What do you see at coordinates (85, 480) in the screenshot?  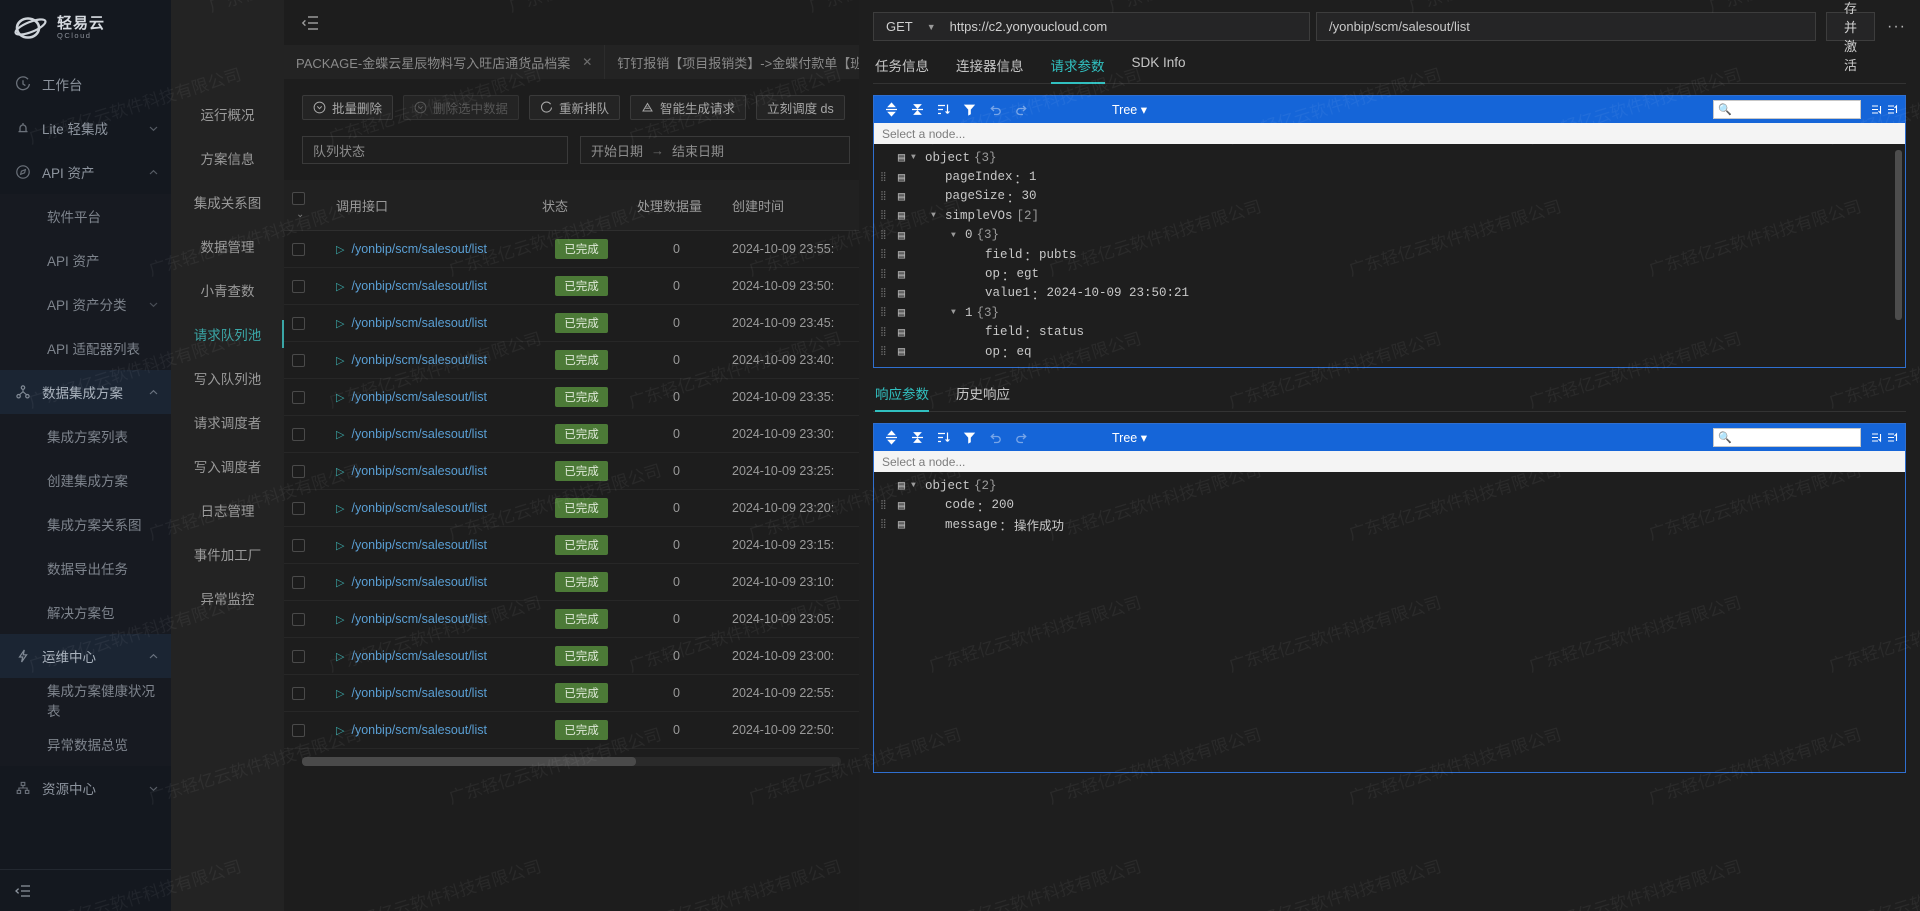 I see `sidebar-item-create-plan: 创建集成方案` at bounding box center [85, 480].